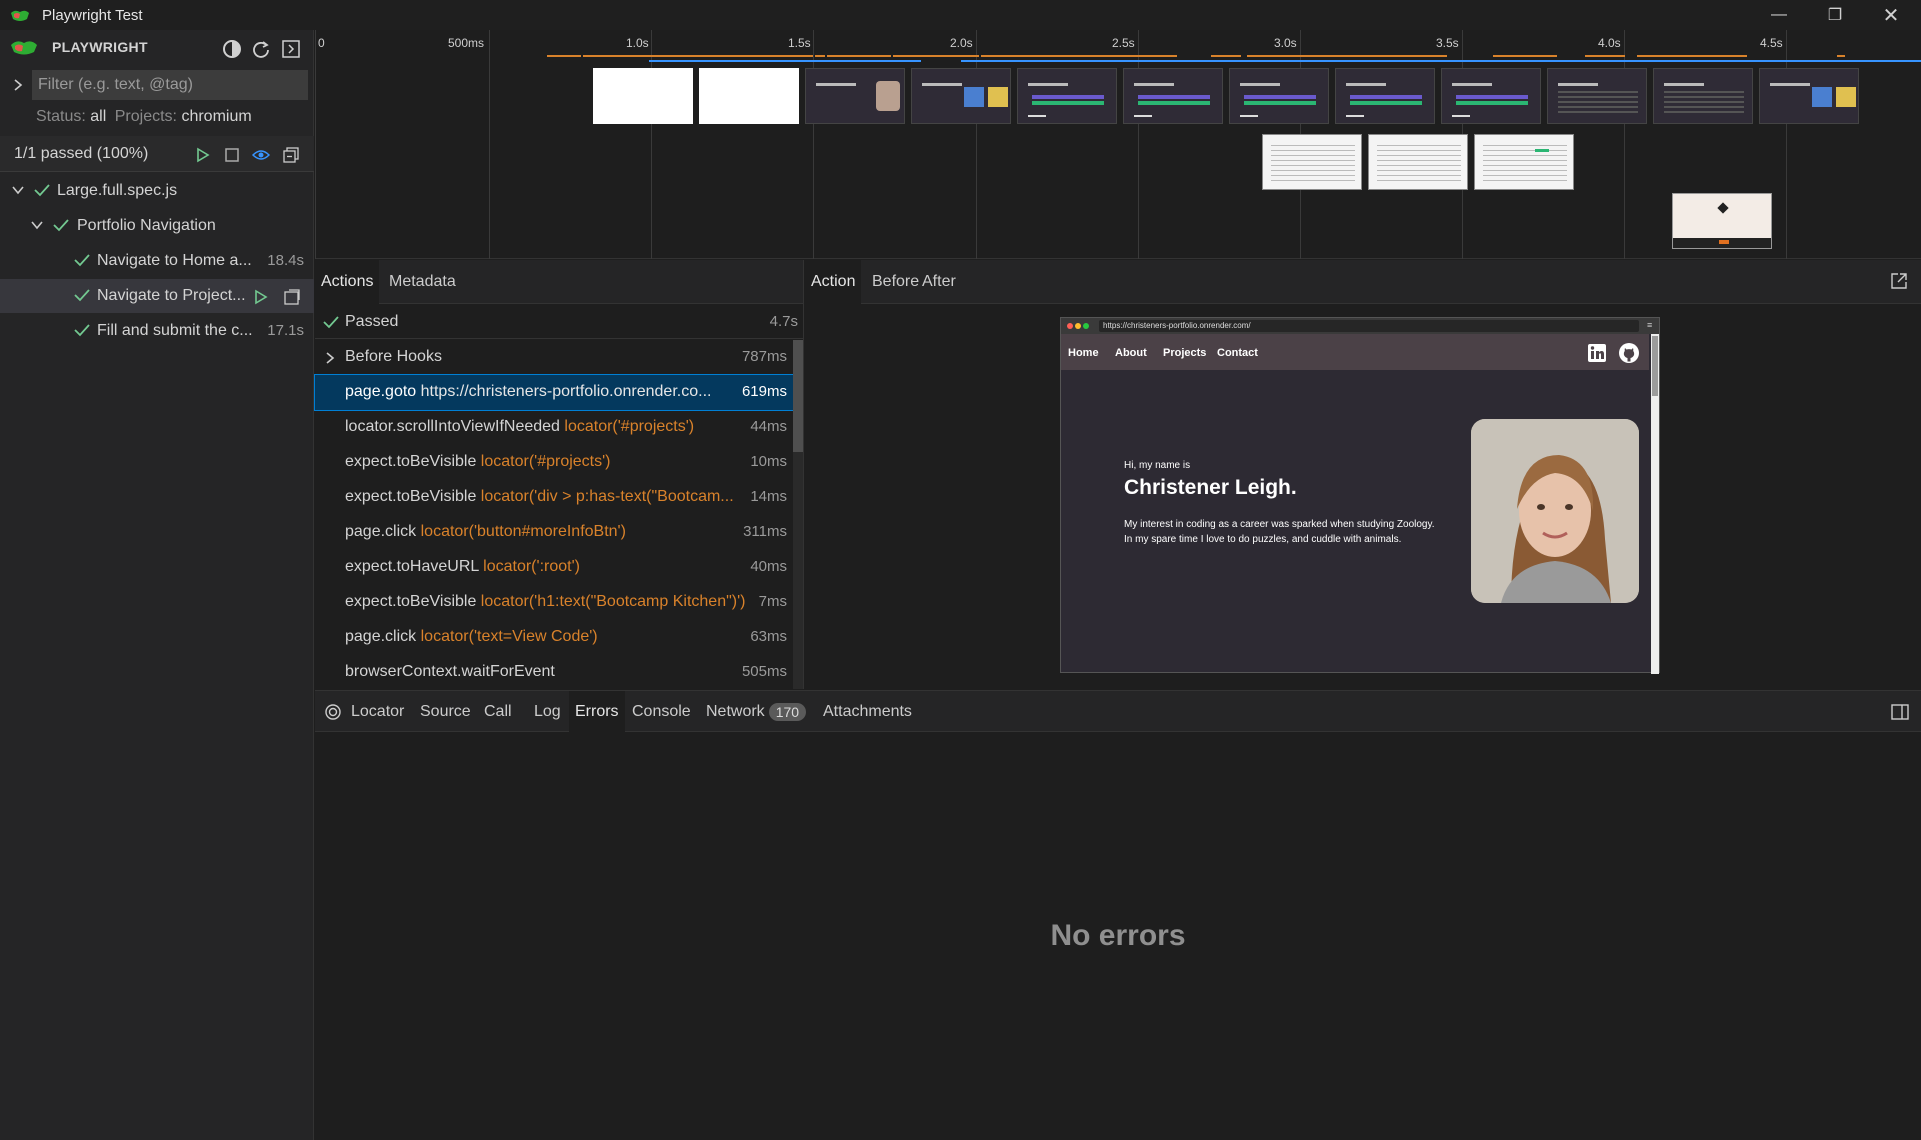  I want to click on open-in-new-window-icon, so click(1899, 281).